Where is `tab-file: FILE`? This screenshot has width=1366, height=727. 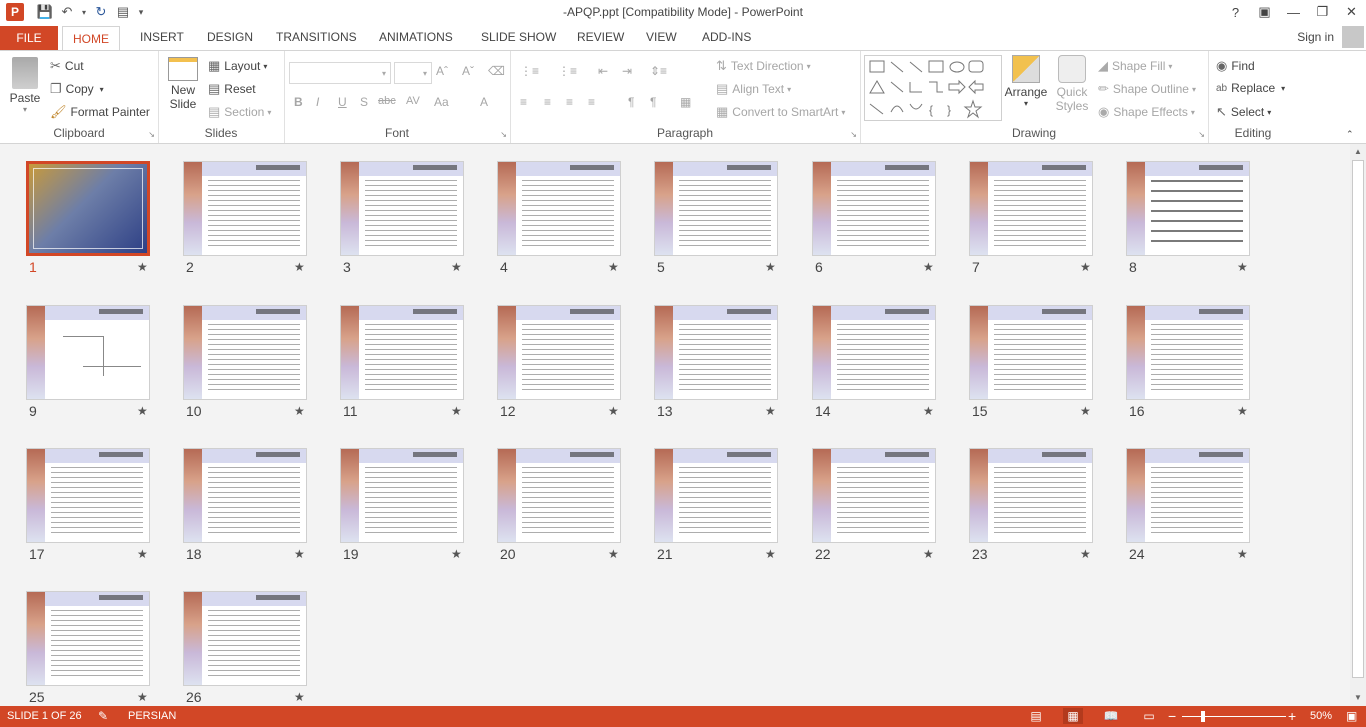
tab-file: FILE is located at coordinates (29, 38).